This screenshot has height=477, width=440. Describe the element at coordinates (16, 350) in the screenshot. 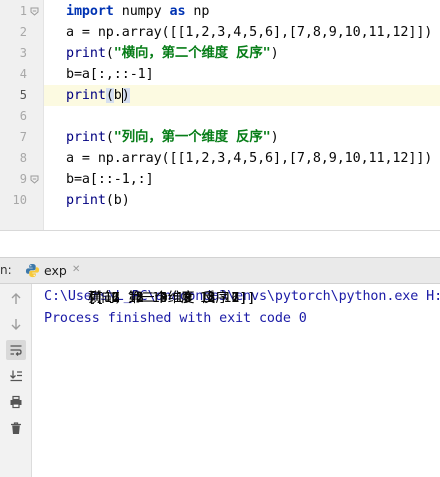

I see `soft-wrap-icon` at that location.